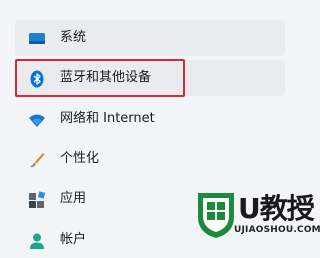 The width and height of the screenshot is (320, 258). I want to click on watermark-url: UJIAOSHOU.COM, so click(277, 230).